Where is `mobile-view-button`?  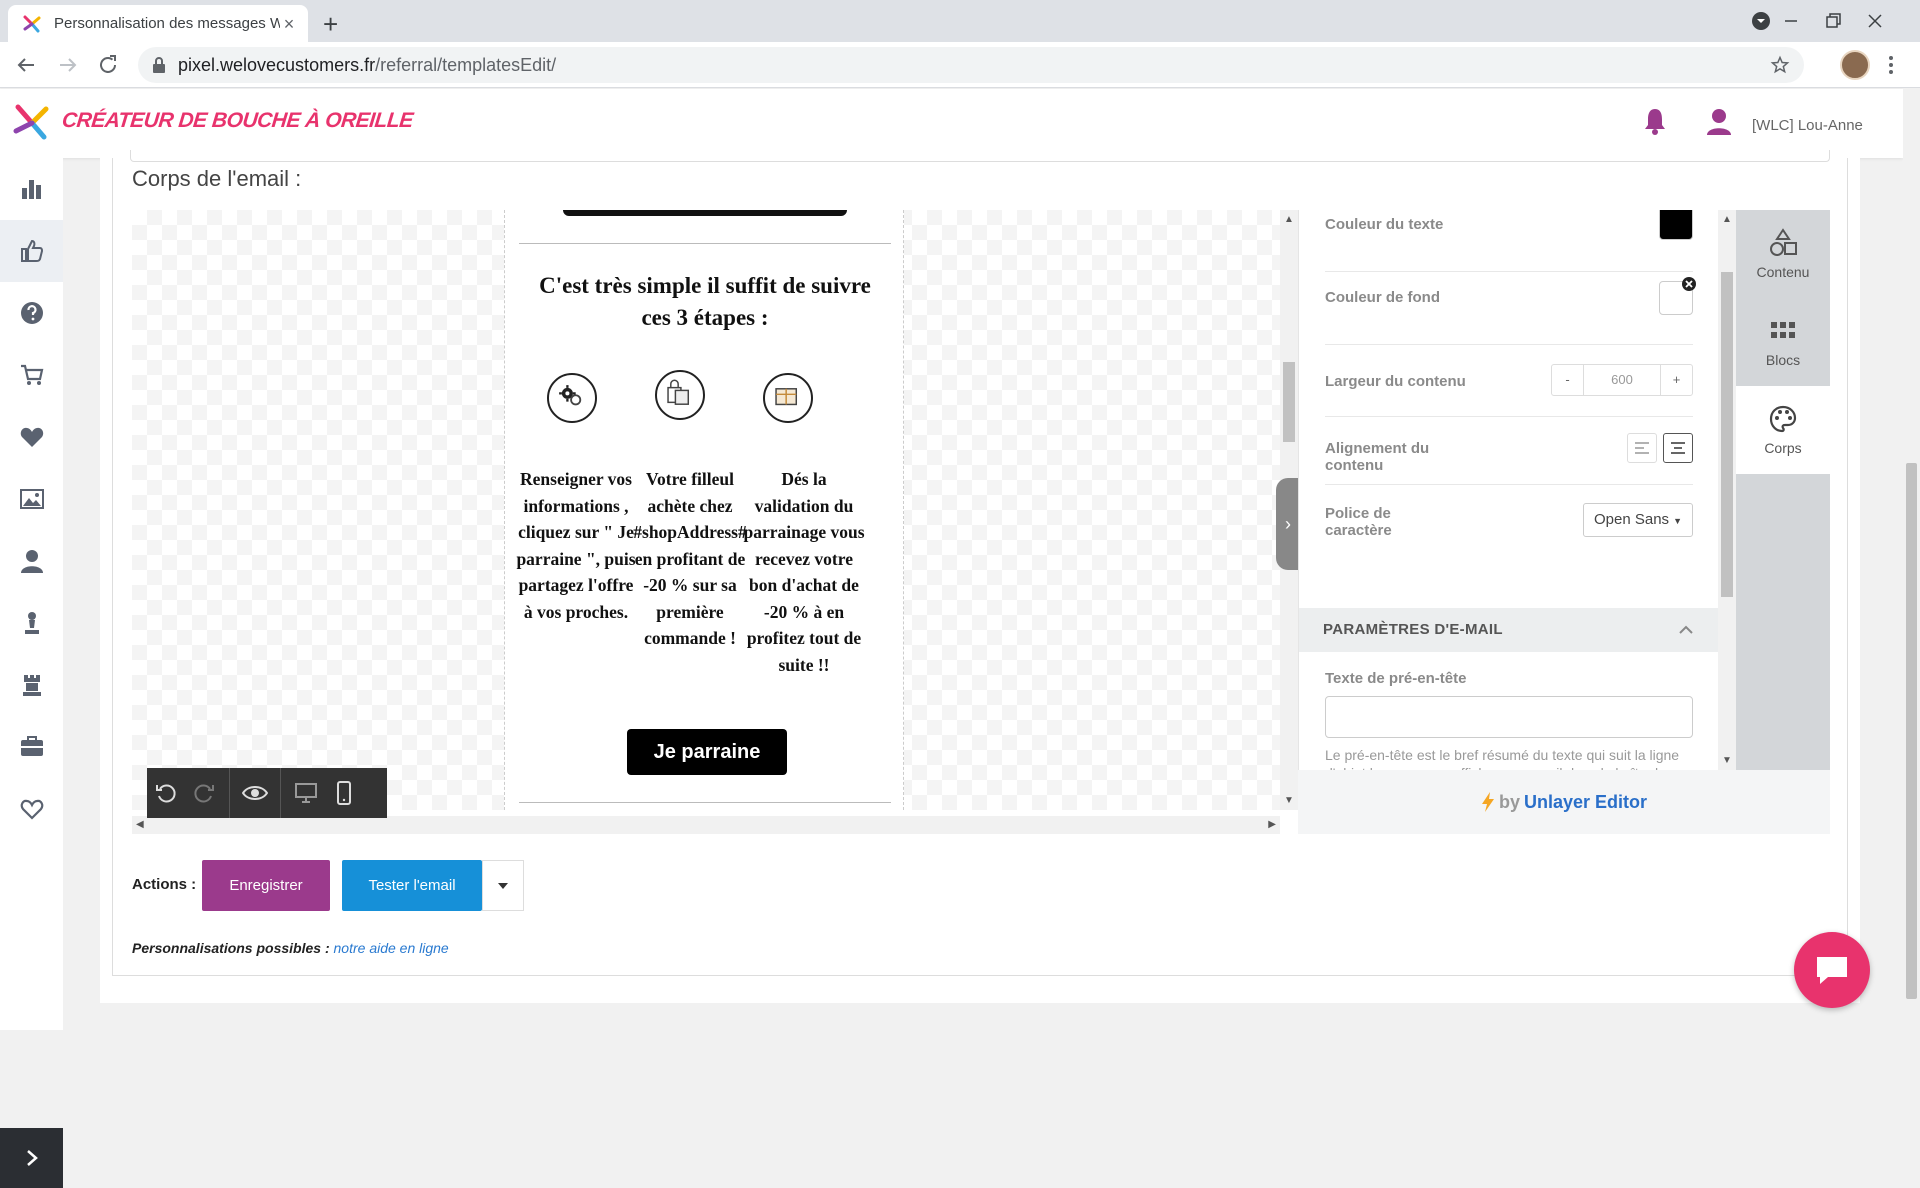 mobile-view-button is located at coordinates (344, 793).